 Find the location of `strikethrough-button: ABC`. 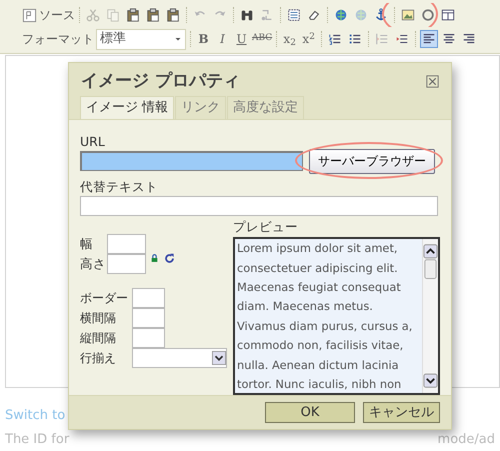

strikethrough-button: ABC is located at coordinates (262, 39).